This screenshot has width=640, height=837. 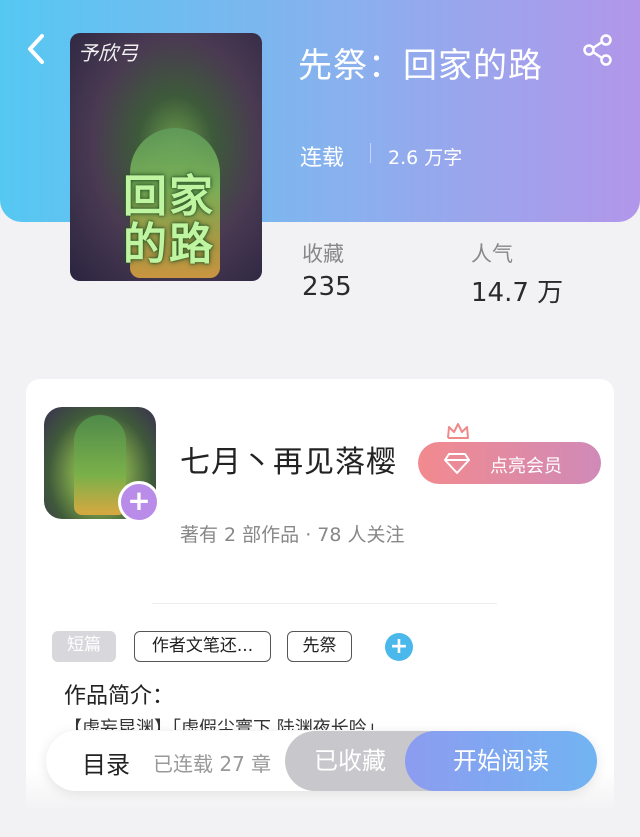 I want to click on chevron-left-icon, so click(x=36, y=49).